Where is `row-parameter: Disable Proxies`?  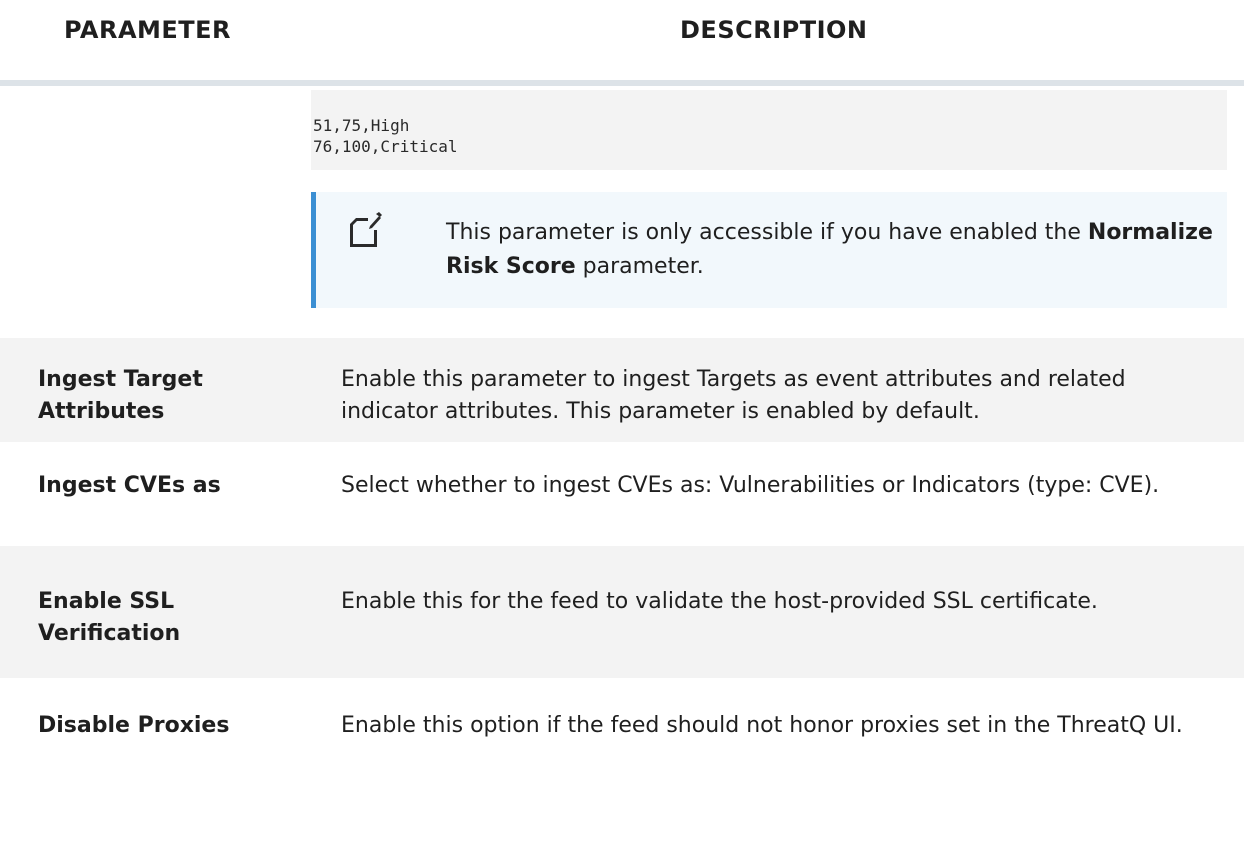
row-parameter: Disable Proxies is located at coordinates (134, 725).